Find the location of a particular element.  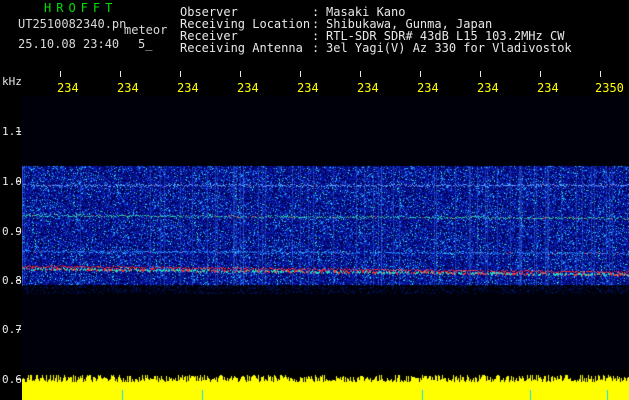

software-name: HROFFT is located at coordinates (81, 8).